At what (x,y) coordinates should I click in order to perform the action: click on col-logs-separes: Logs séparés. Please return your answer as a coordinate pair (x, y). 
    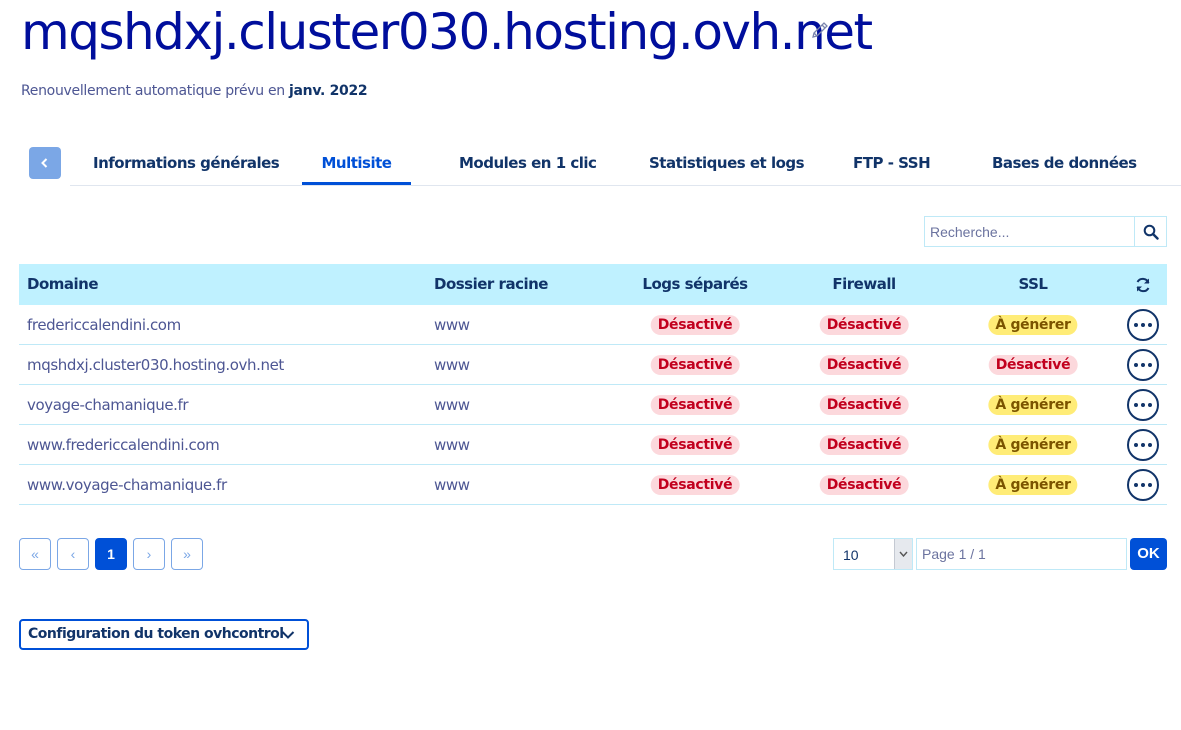
    Looking at the image, I should click on (695, 284).